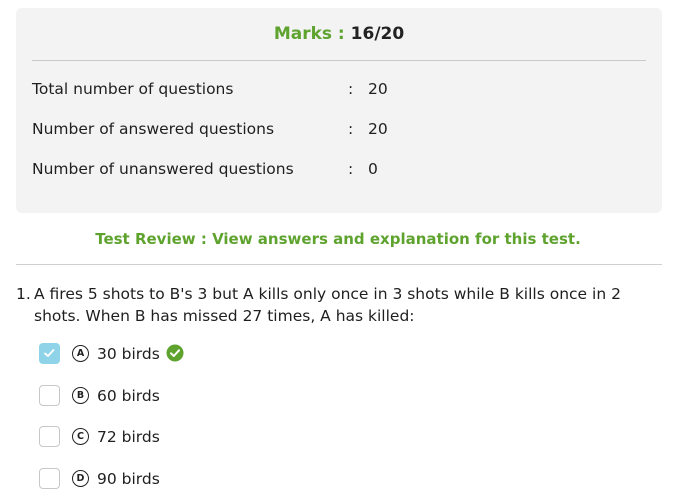 This screenshot has width=676, height=502. What do you see at coordinates (80, 353) in the screenshot?
I see `option-letter-badge: A` at bounding box center [80, 353].